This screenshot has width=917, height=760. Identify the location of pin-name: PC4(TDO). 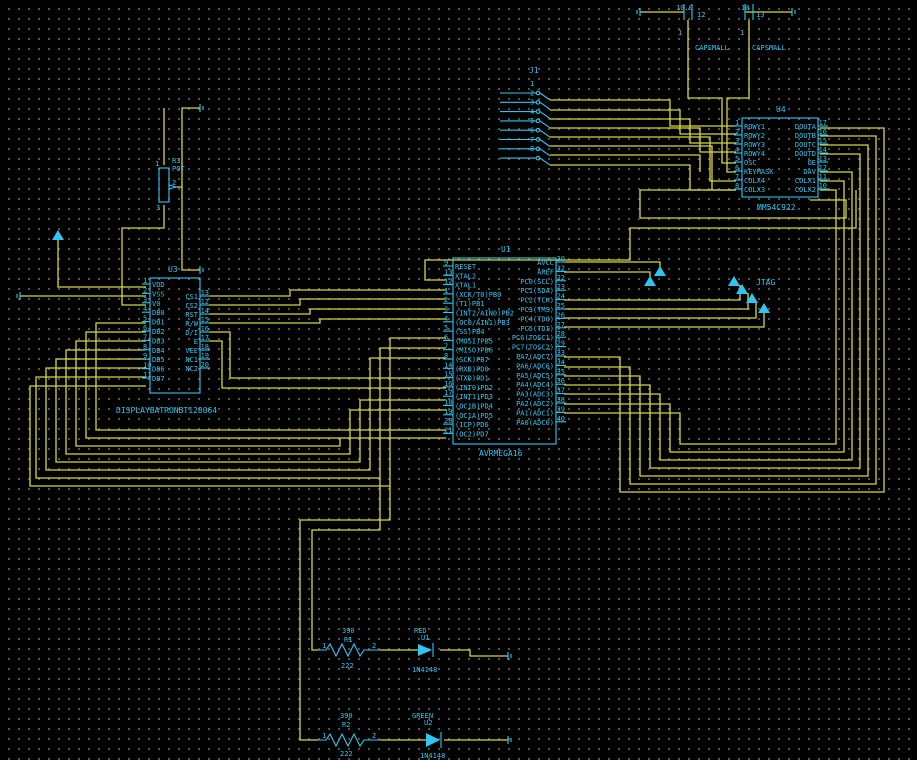
(537, 319).